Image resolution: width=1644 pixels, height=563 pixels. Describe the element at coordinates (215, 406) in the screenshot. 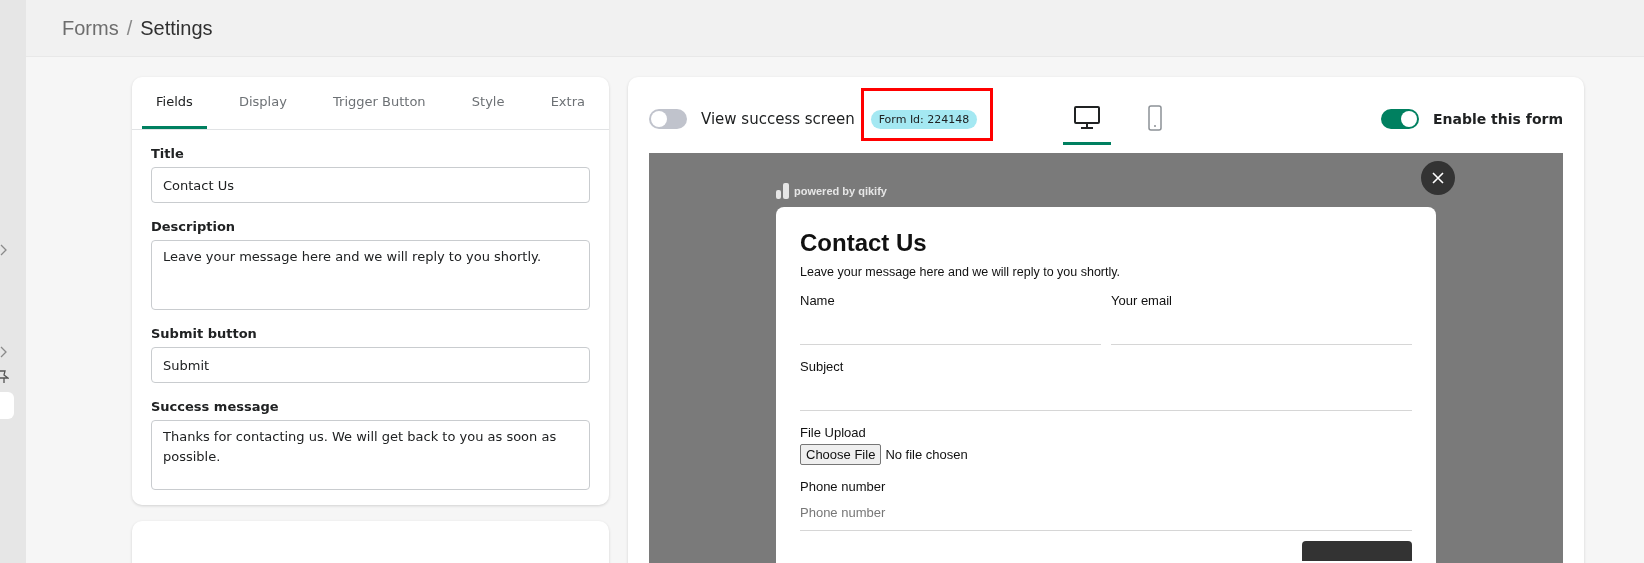

I see `field-label: Success message` at that location.